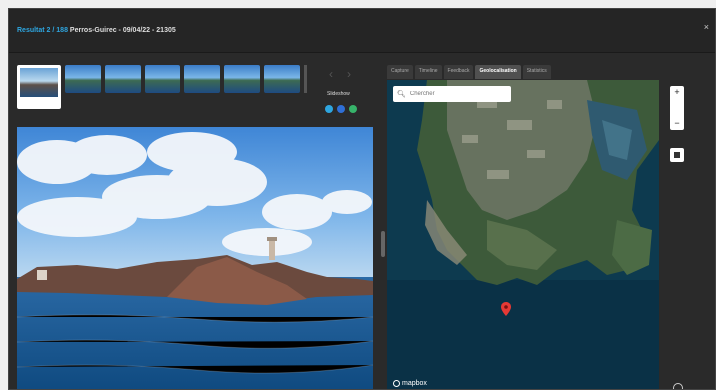  Describe the element at coordinates (396, 383) in the screenshot. I see `mapbox-logo-icon` at that location.